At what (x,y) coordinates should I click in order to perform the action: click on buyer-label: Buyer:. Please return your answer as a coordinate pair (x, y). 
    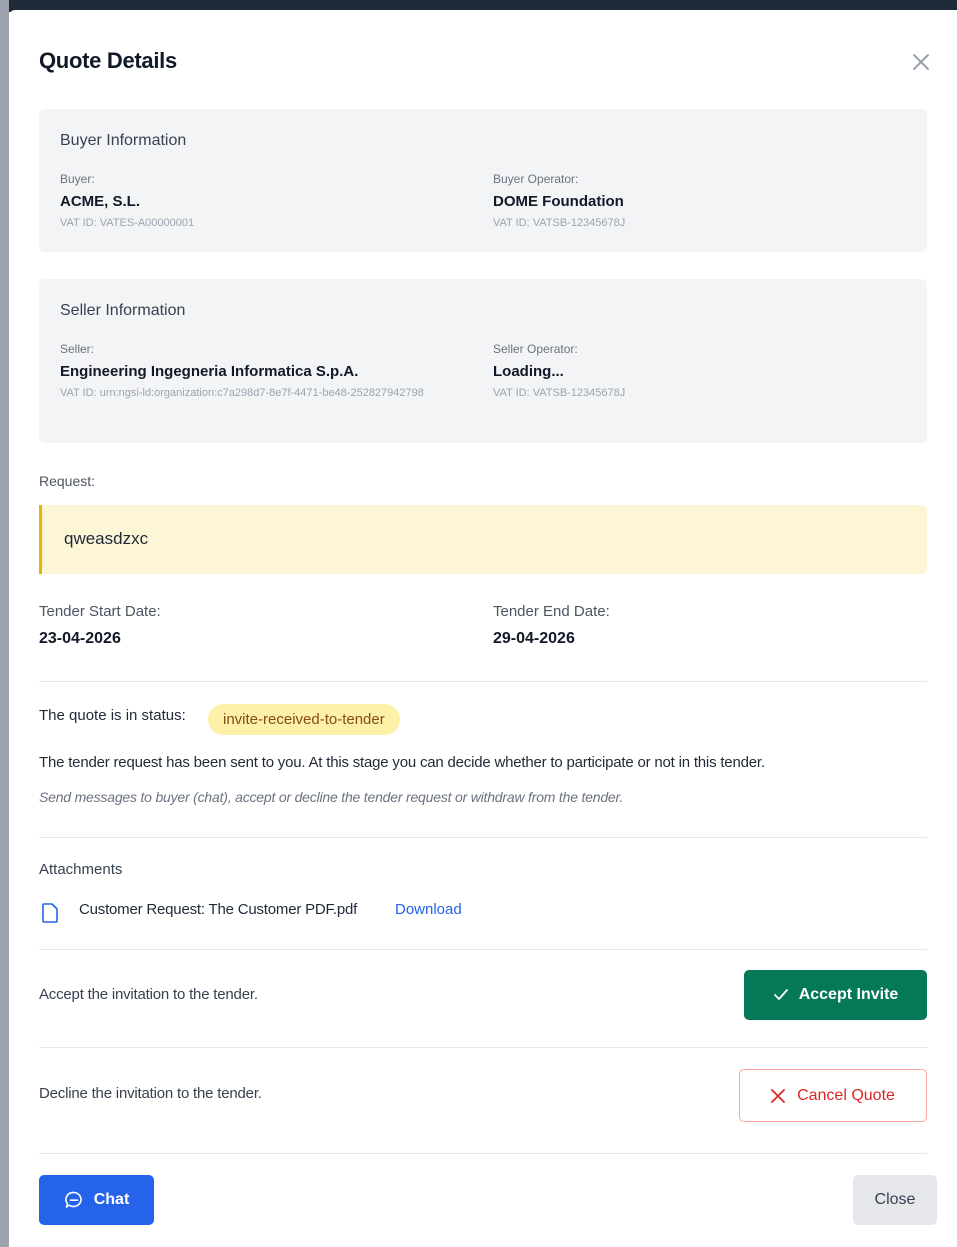
    Looking at the image, I should click on (77, 179).